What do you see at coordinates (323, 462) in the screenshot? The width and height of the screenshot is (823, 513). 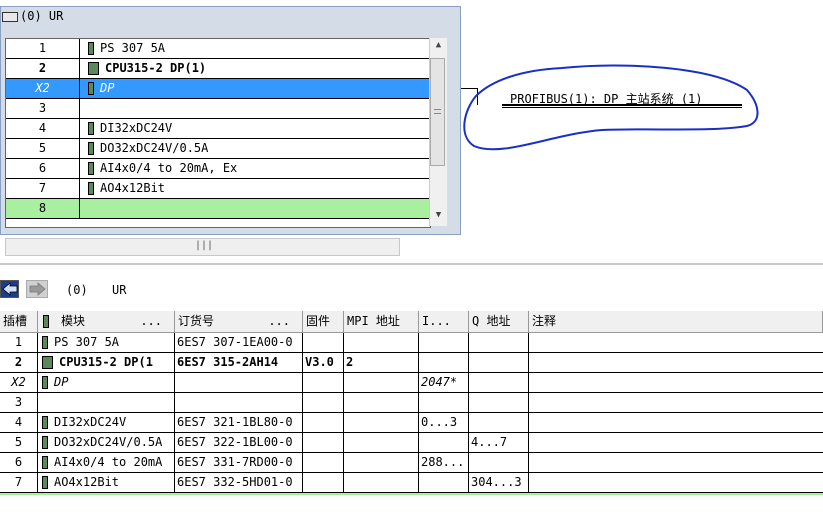 I see `cell-fw` at bounding box center [323, 462].